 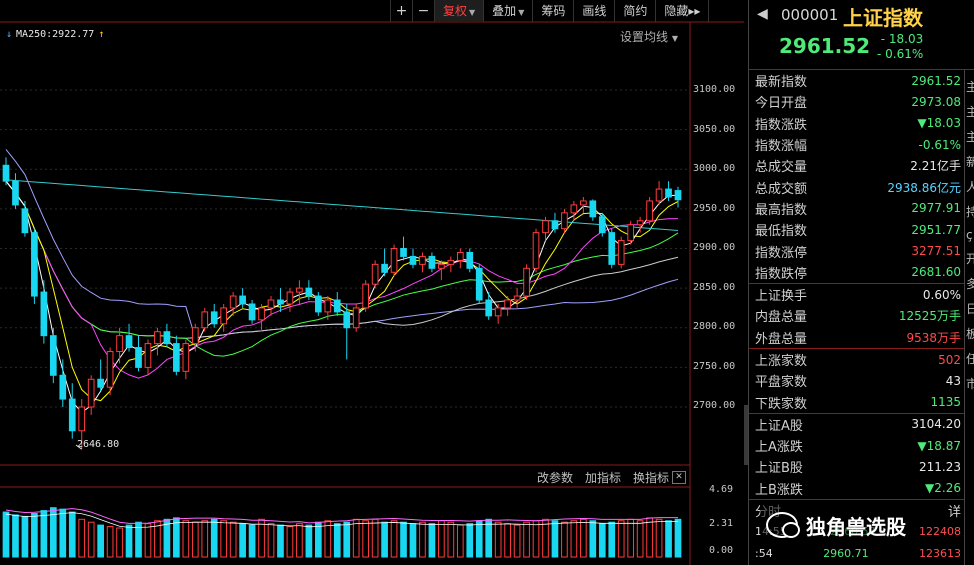 I want to click on stat-label: 指数涨跌, so click(x=781, y=125).